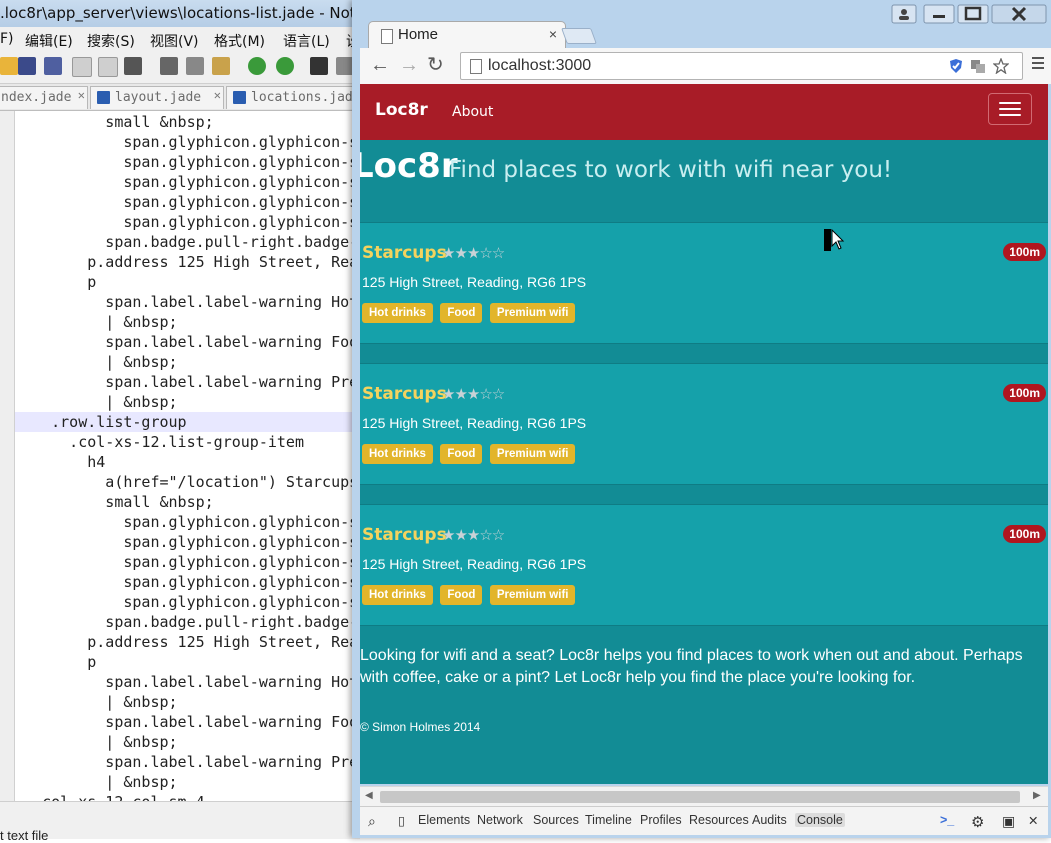  Describe the element at coordinates (579, 36) in the screenshot. I see `new-tab-button` at that location.